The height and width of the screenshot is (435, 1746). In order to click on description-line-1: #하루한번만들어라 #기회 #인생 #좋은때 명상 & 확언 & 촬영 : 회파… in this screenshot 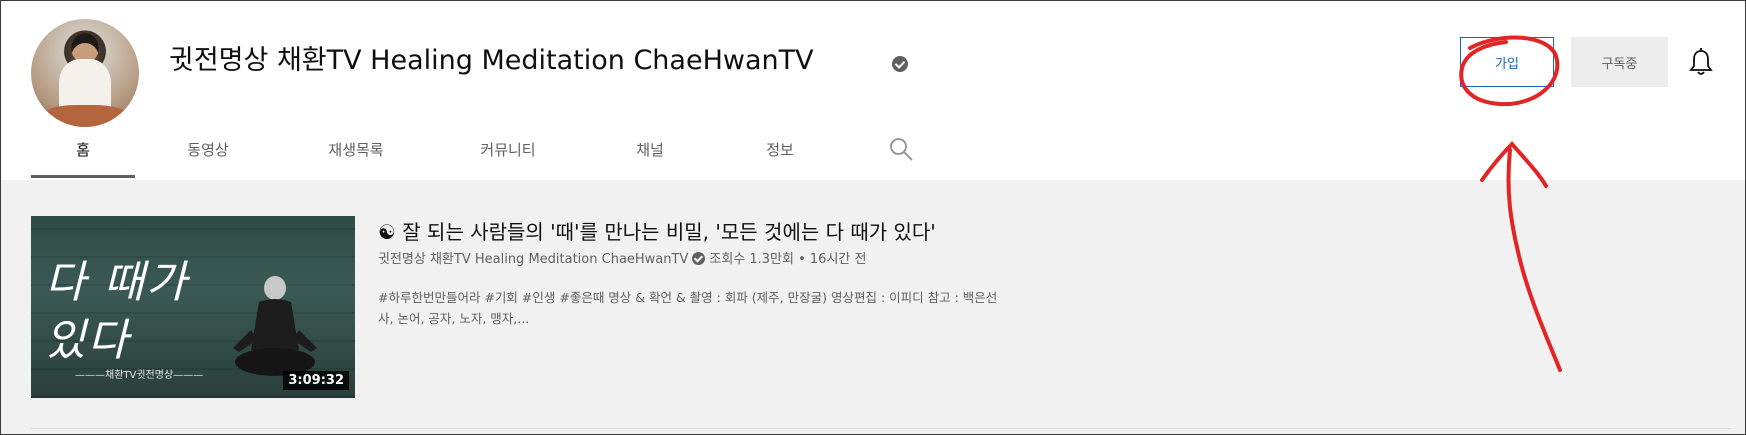, I will do `click(688, 297)`.